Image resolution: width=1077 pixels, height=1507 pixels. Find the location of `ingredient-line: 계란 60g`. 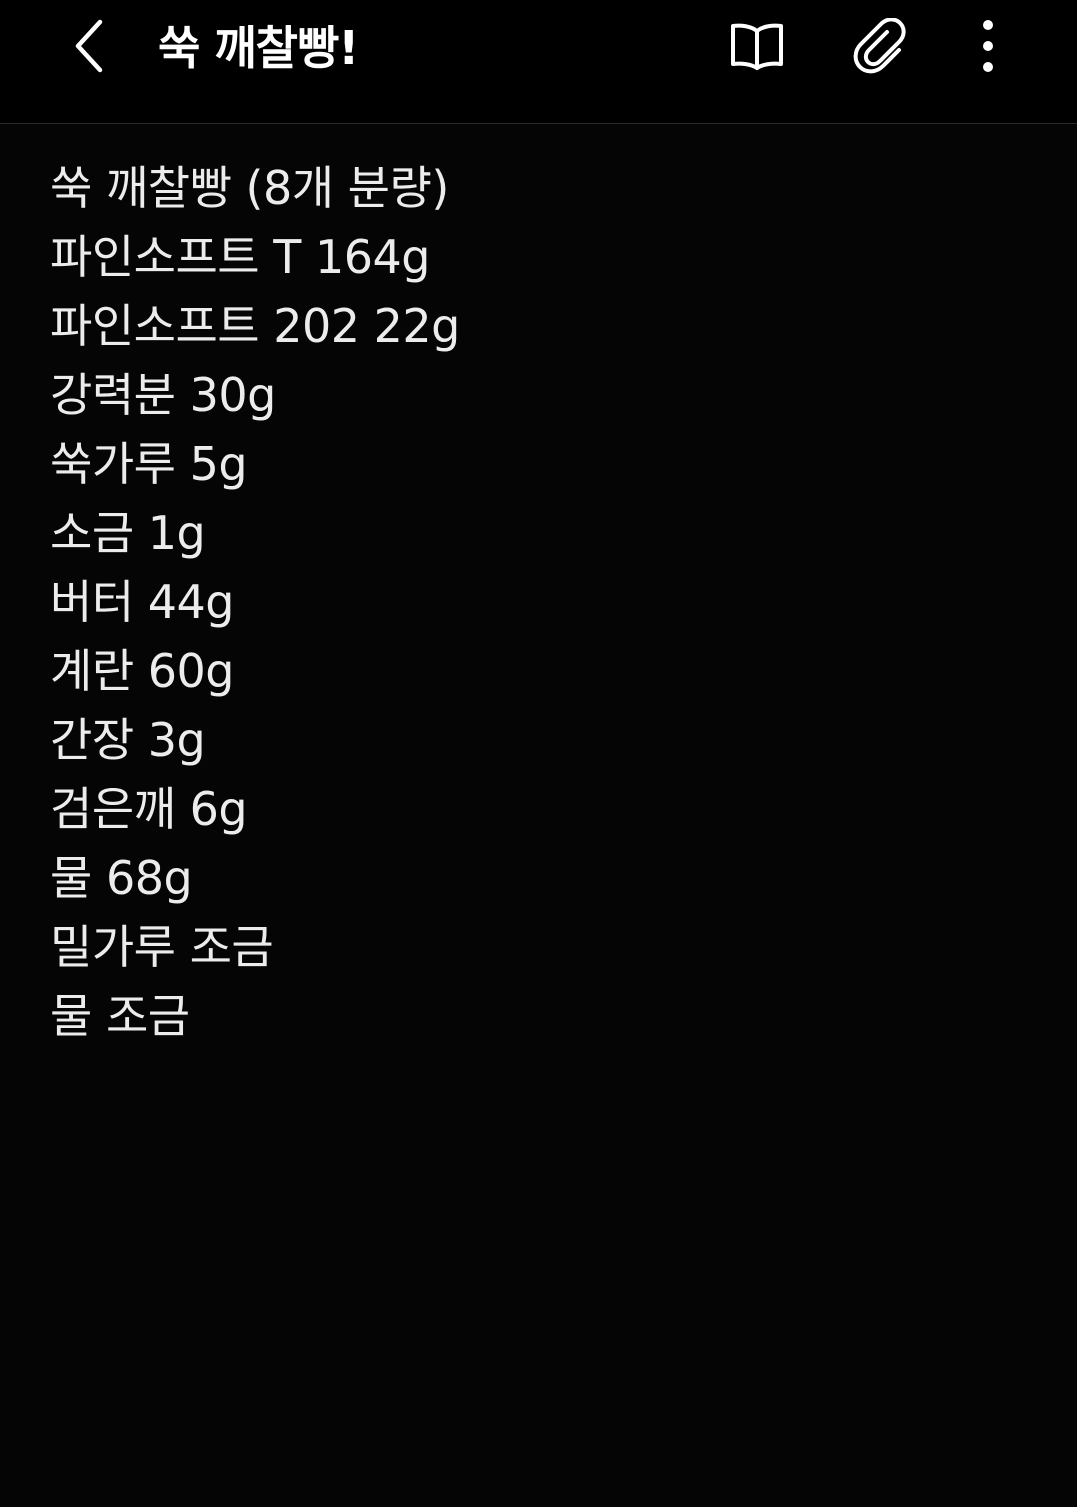

ingredient-line: 계란 60g is located at coordinates (142, 671).